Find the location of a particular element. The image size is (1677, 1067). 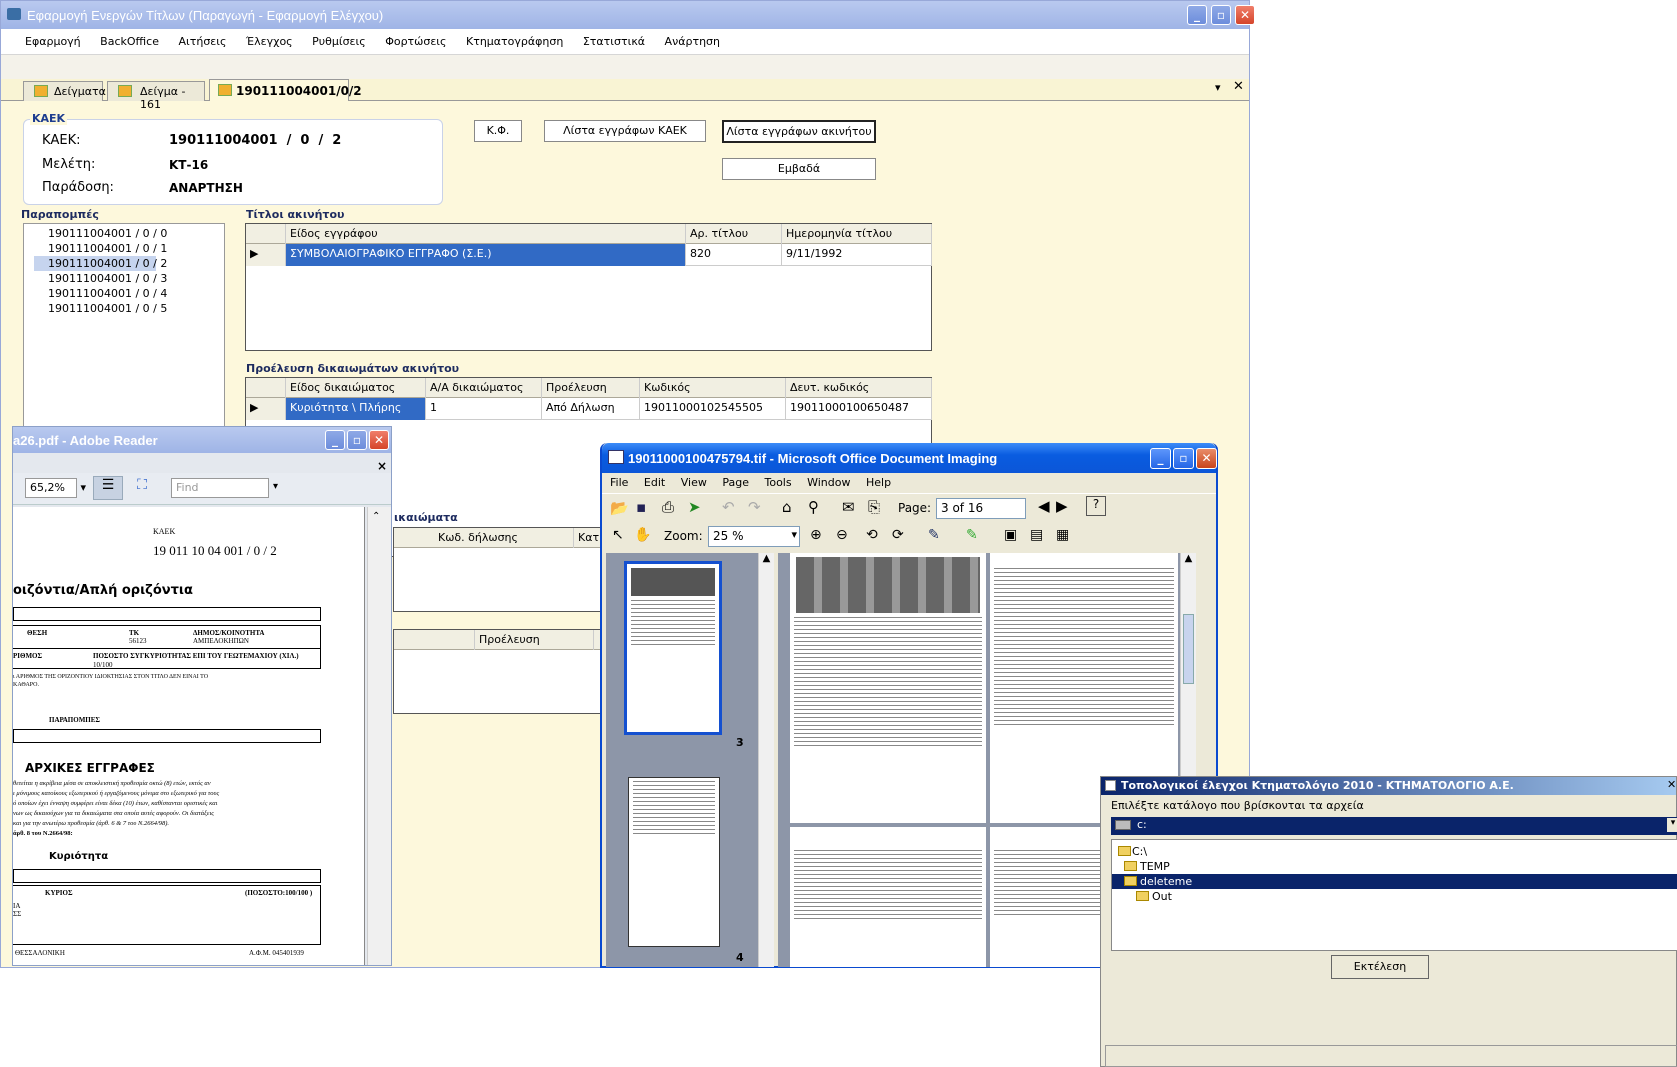

cell-code2: 19011000100650487 is located at coordinates (859, 409).